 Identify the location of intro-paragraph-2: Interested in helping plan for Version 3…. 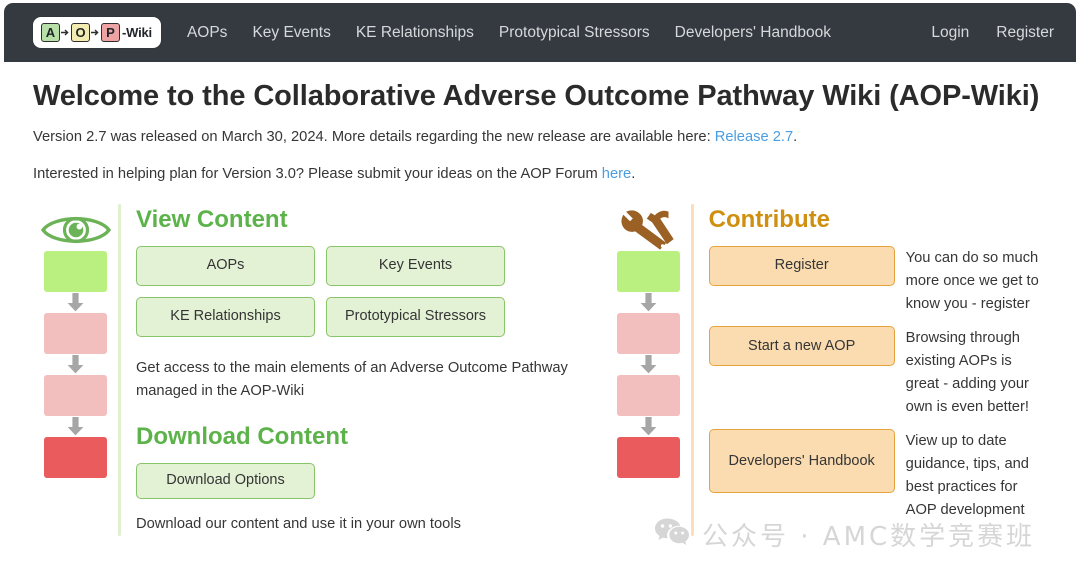
(540, 174).